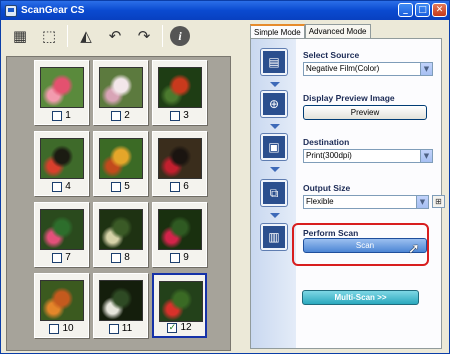  Describe the element at coordinates (11, 10) in the screenshot. I see `scanner-app-icon` at that location.